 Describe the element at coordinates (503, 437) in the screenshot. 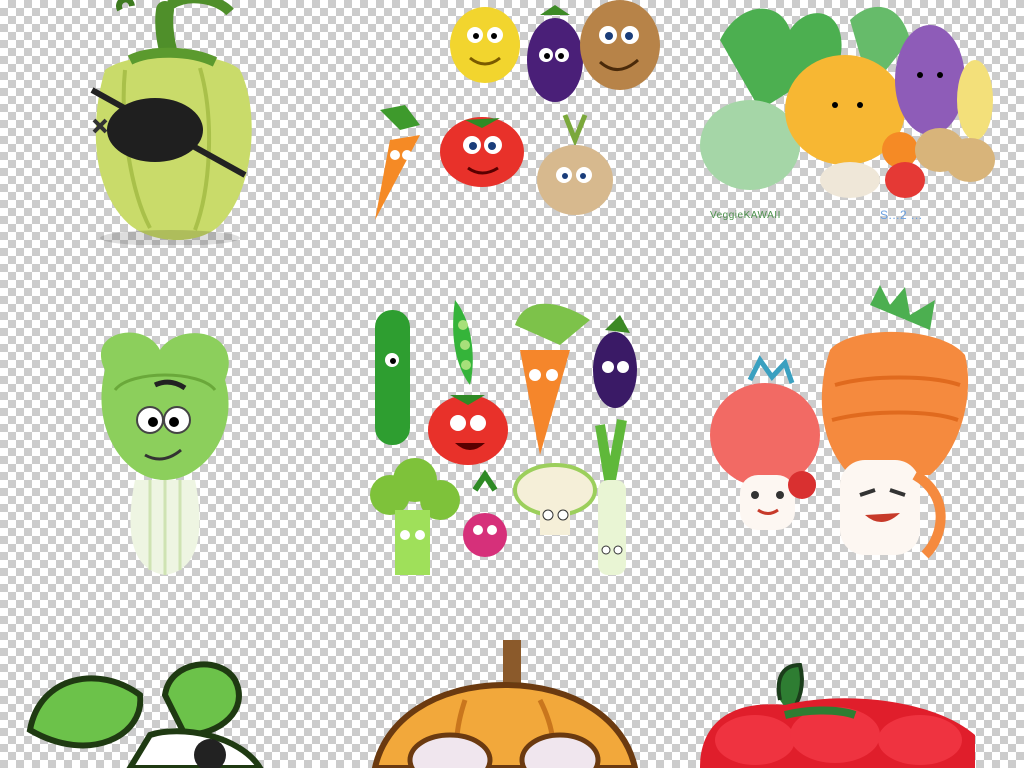

I see `vegetable-characters-set-icon` at that location.